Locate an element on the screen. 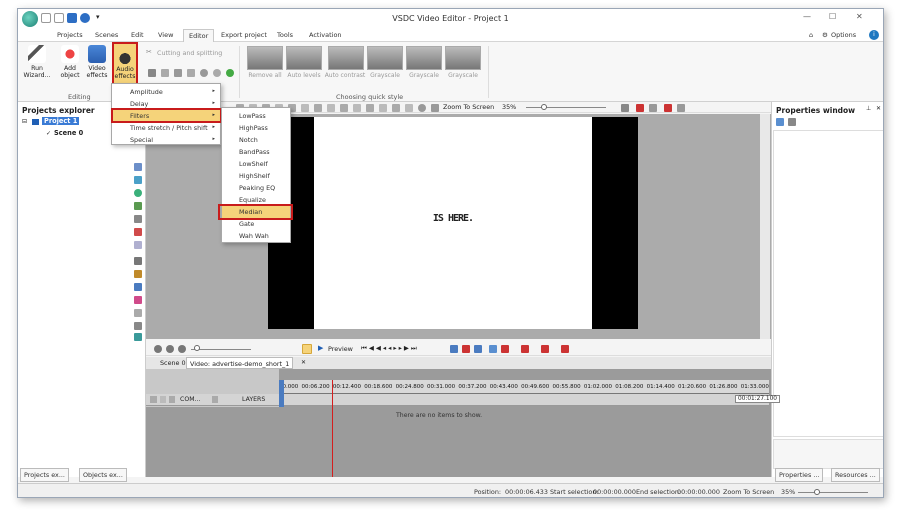  status-zoom-slider is located at coordinates (833, 492).